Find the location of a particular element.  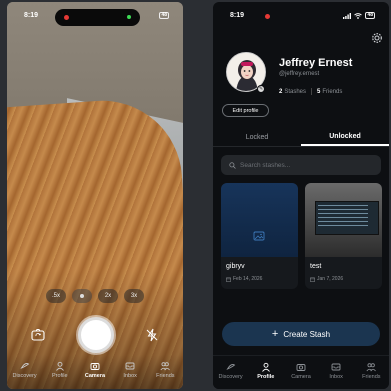

stash-card: test Jan 7, 2026 is located at coordinates (343, 236).